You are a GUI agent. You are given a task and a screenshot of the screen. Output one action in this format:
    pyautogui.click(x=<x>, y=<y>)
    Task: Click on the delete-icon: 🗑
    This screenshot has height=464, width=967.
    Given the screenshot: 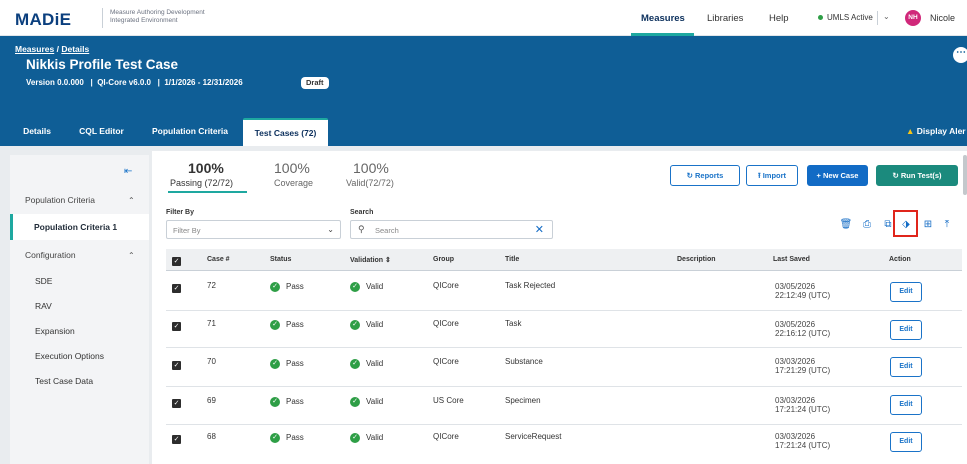 What is the action you would take?
    pyautogui.click(x=846, y=225)
    